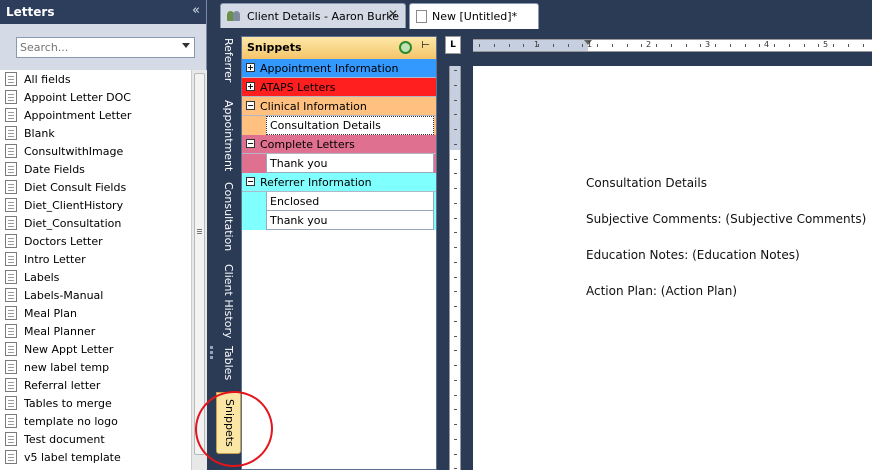 Image resolution: width=872 pixels, height=470 pixels. Describe the element at coordinates (339, 87) in the screenshot. I see `snippet-group: + ATAPS Letters` at that location.